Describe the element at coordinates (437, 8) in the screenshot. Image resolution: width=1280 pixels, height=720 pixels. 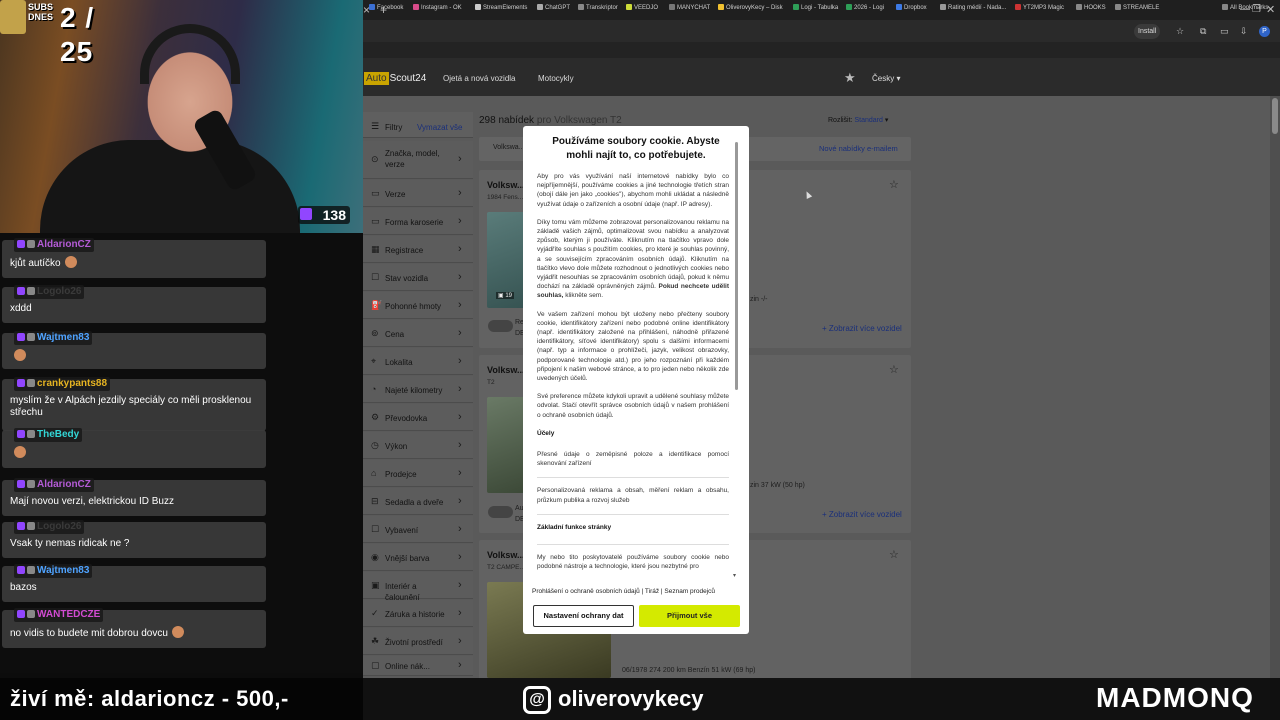
I see `bookmark-instagram: Instagram - OK` at that location.